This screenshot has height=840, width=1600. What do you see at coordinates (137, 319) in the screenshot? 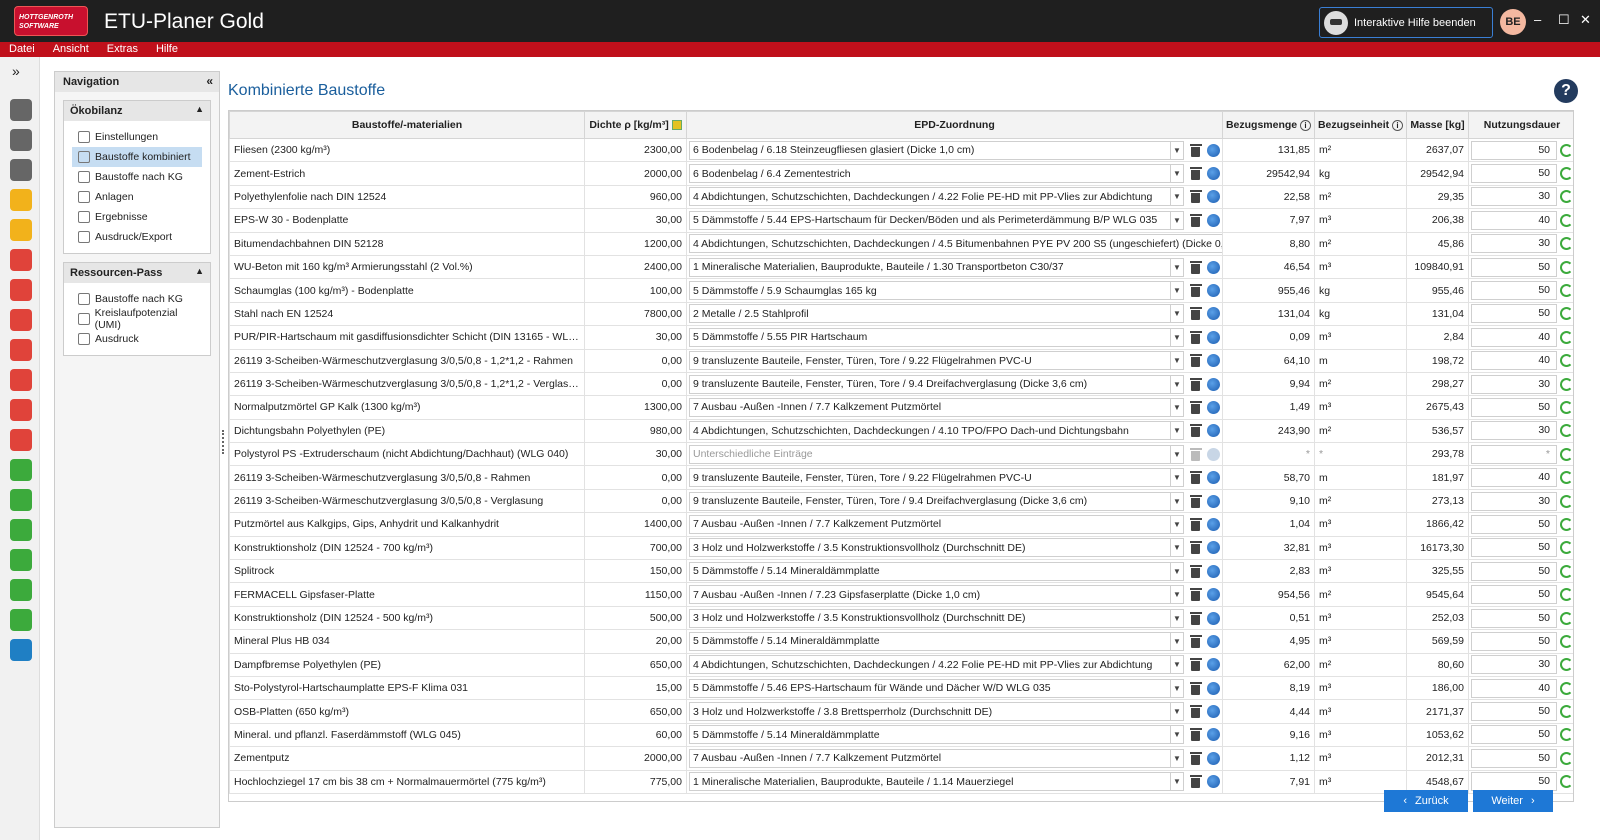
I see `nav-item: Kreislaufpotenzial (UMI)` at bounding box center [137, 319].